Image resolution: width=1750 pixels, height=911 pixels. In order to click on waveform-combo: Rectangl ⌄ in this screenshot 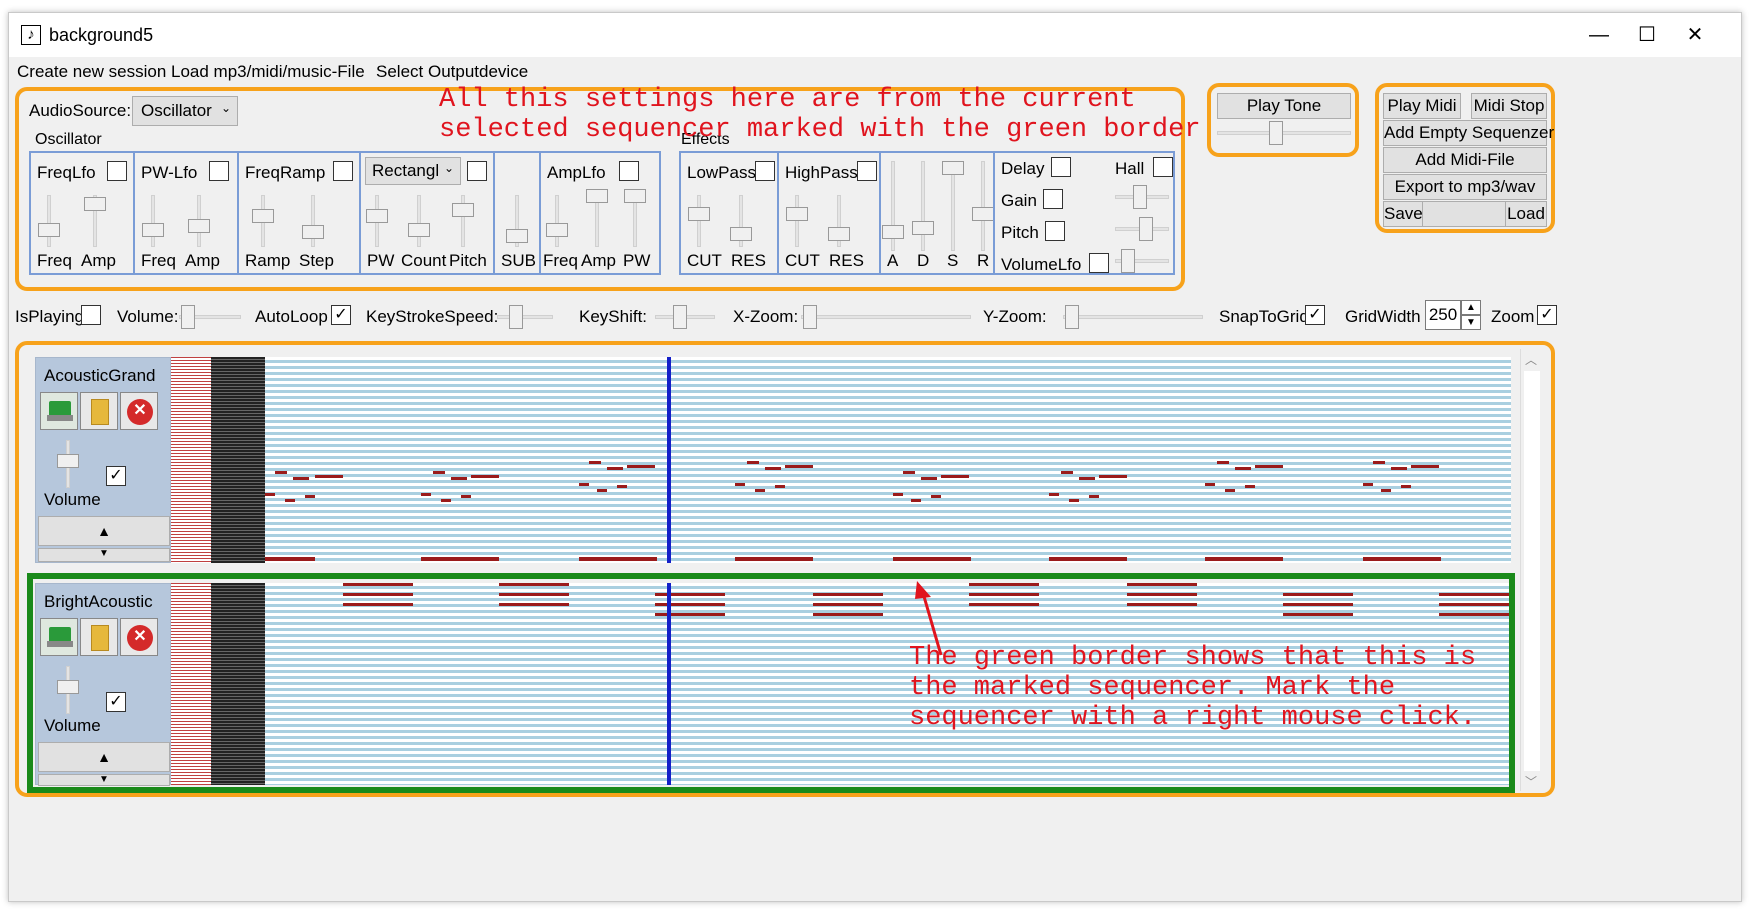, I will do `click(413, 171)`.